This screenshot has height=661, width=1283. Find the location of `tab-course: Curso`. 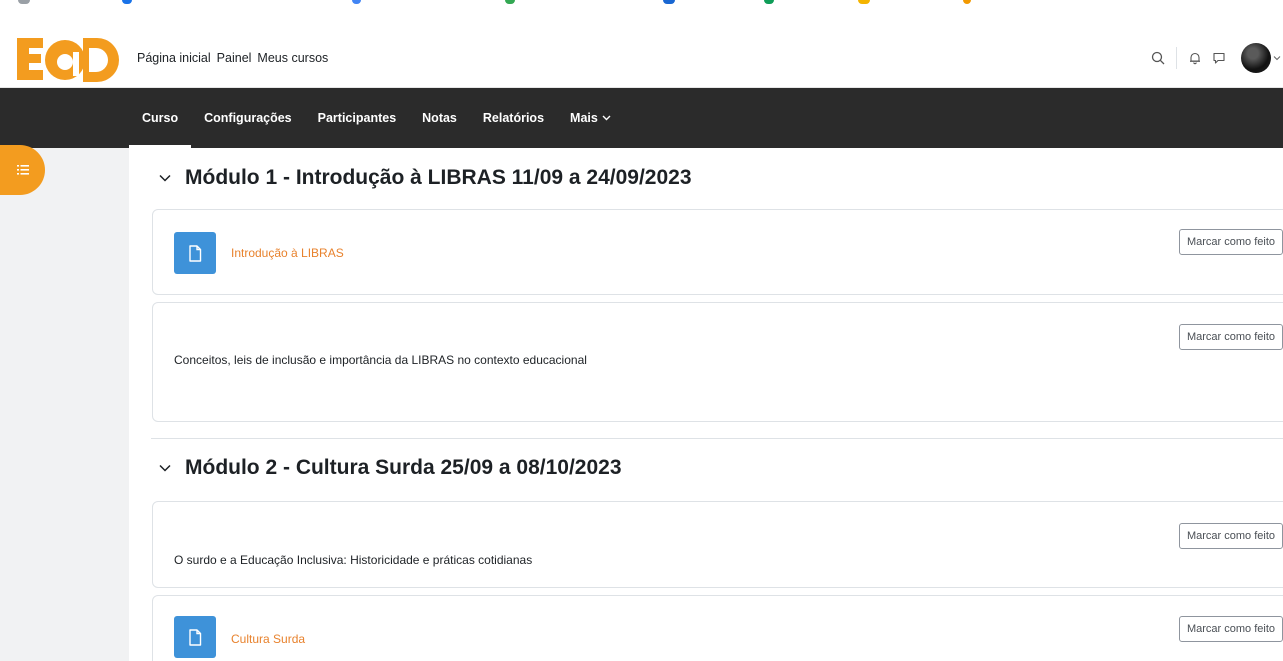

tab-course: Curso is located at coordinates (160, 118).